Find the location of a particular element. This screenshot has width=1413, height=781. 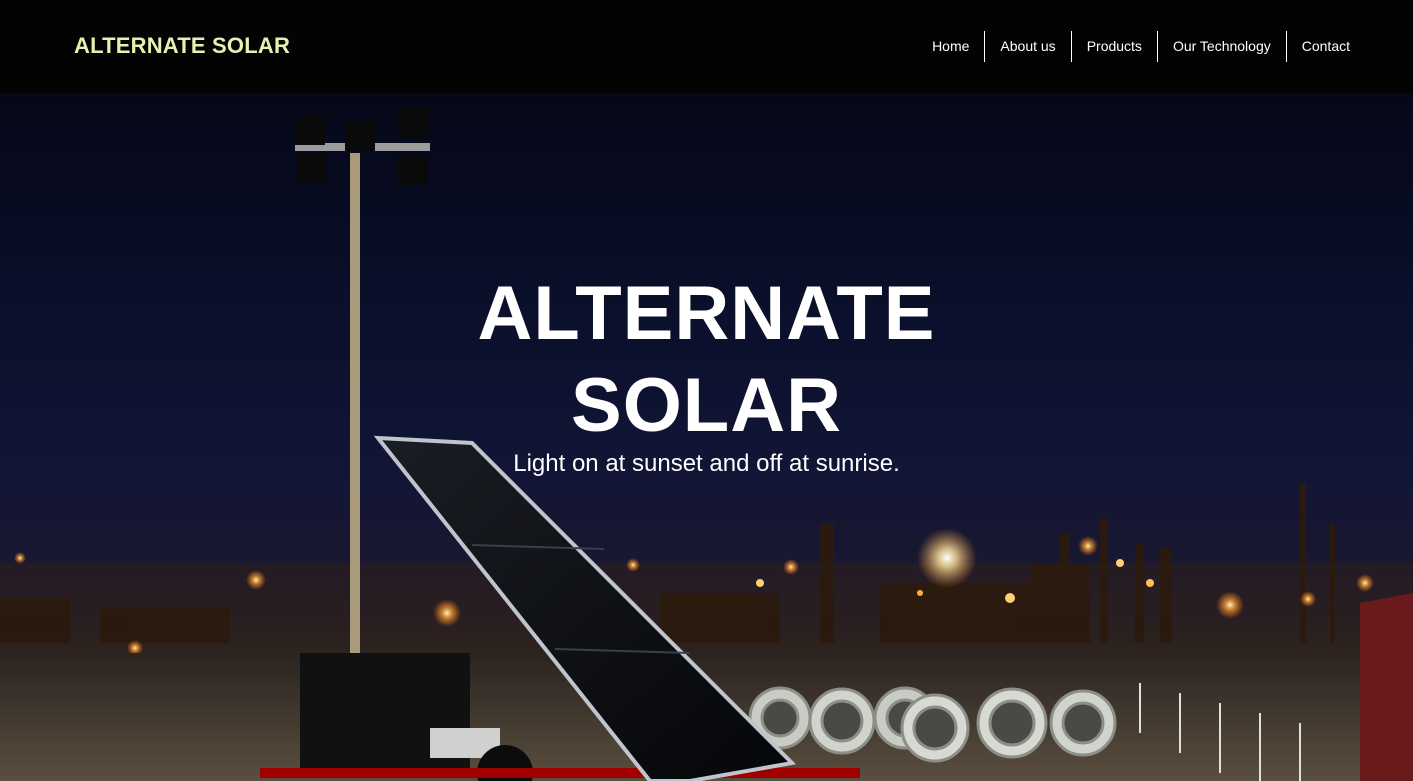

nav-our-technology: Our Technology is located at coordinates (1221, 46).